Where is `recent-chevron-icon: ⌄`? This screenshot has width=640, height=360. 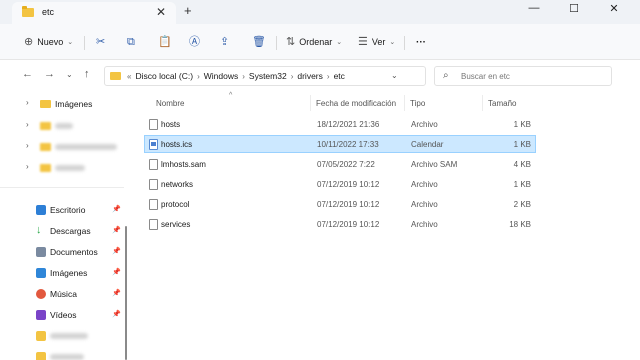
recent-chevron-icon: ⌄ is located at coordinates (69, 74).